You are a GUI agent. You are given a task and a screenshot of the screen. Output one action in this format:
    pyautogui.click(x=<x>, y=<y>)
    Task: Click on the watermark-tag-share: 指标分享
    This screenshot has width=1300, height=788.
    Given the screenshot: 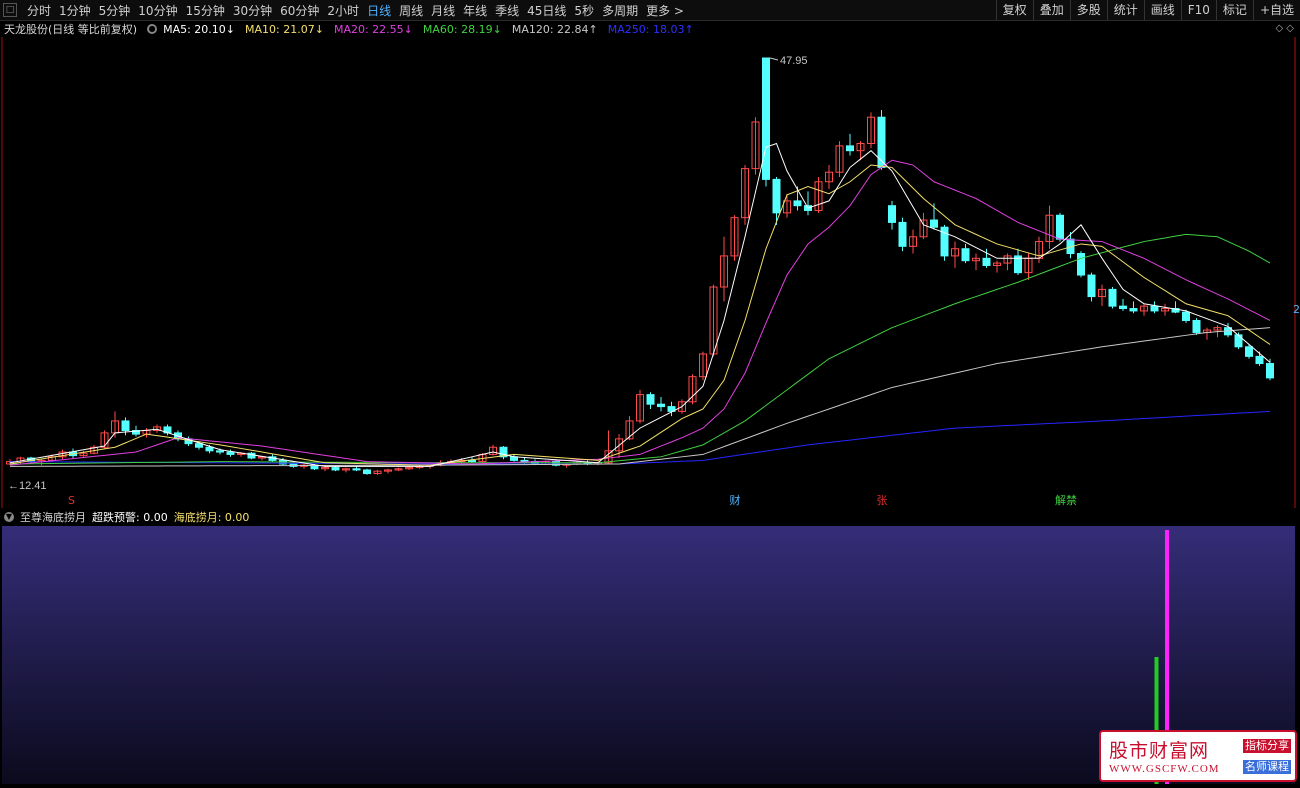 What is the action you would take?
    pyautogui.click(x=1267, y=746)
    